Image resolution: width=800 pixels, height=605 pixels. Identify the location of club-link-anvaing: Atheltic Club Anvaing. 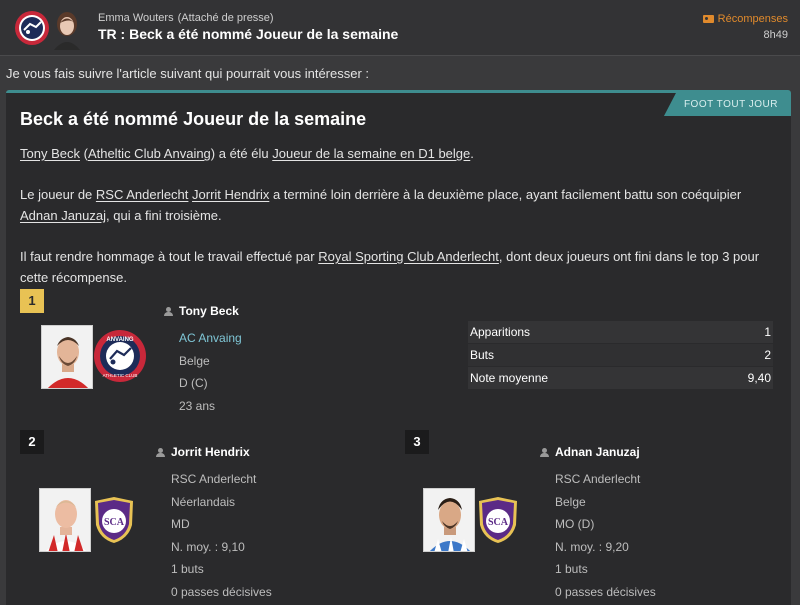
(149, 153).